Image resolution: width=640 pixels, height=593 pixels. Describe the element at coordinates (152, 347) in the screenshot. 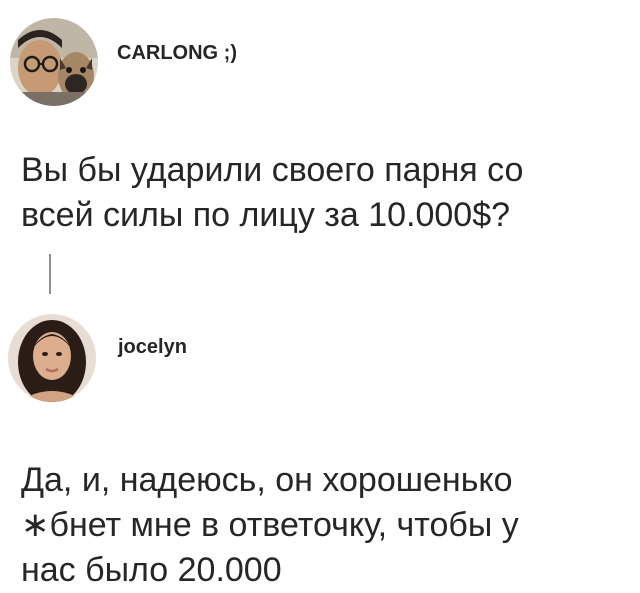

I see `jocelyn-username: jocelyn` at that location.